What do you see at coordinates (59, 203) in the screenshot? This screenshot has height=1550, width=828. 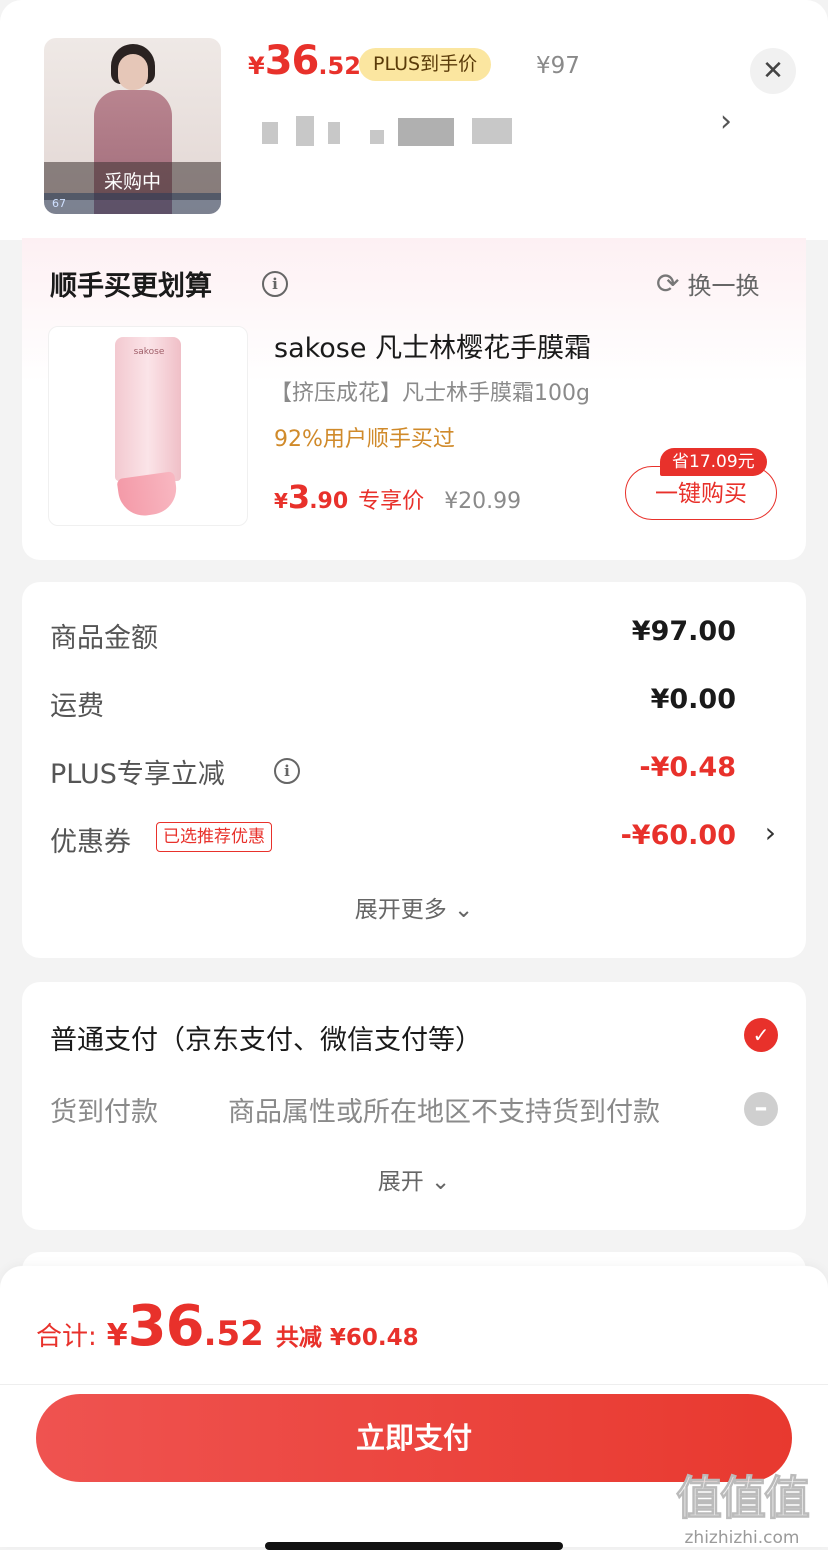 I see `thumb-strip-number: 67` at bounding box center [59, 203].